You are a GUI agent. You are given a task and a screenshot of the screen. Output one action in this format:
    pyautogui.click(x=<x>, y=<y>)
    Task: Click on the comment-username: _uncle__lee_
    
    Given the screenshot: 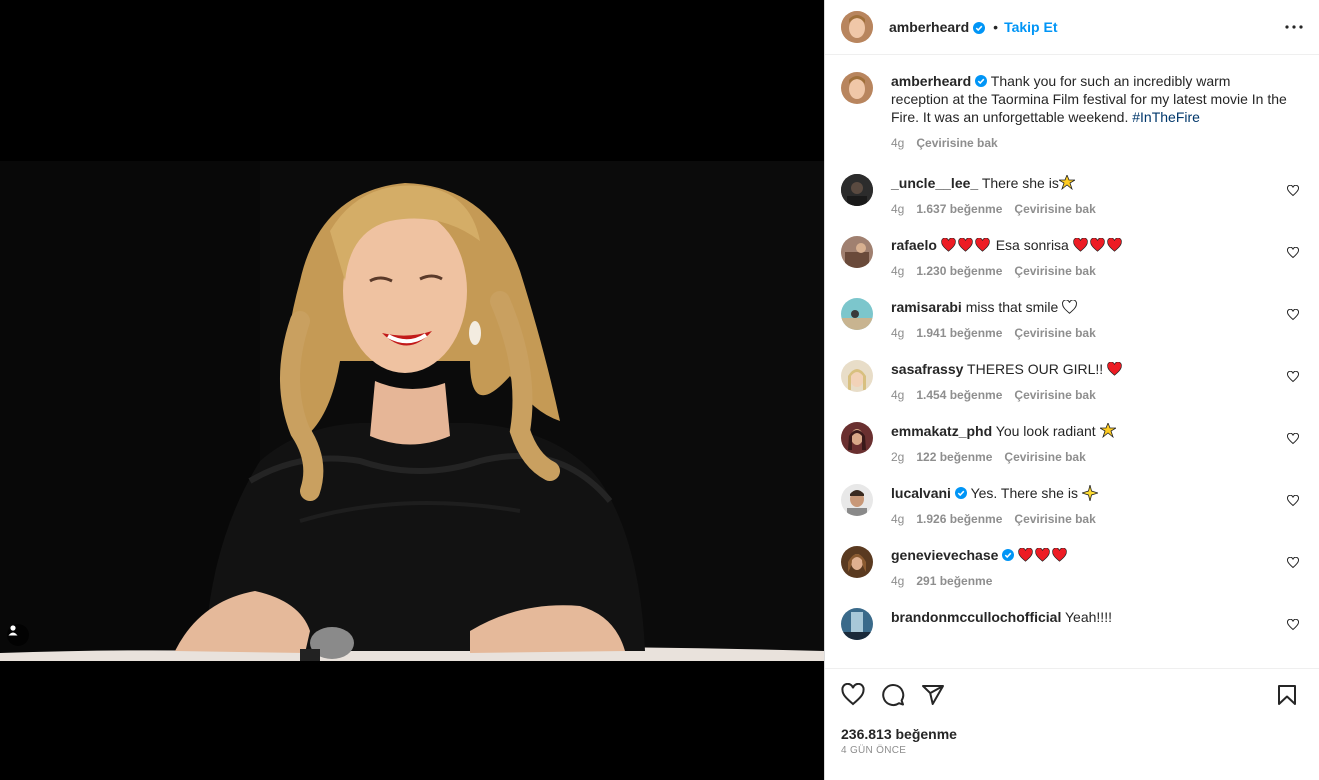 What is the action you would take?
    pyautogui.click(x=934, y=183)
    